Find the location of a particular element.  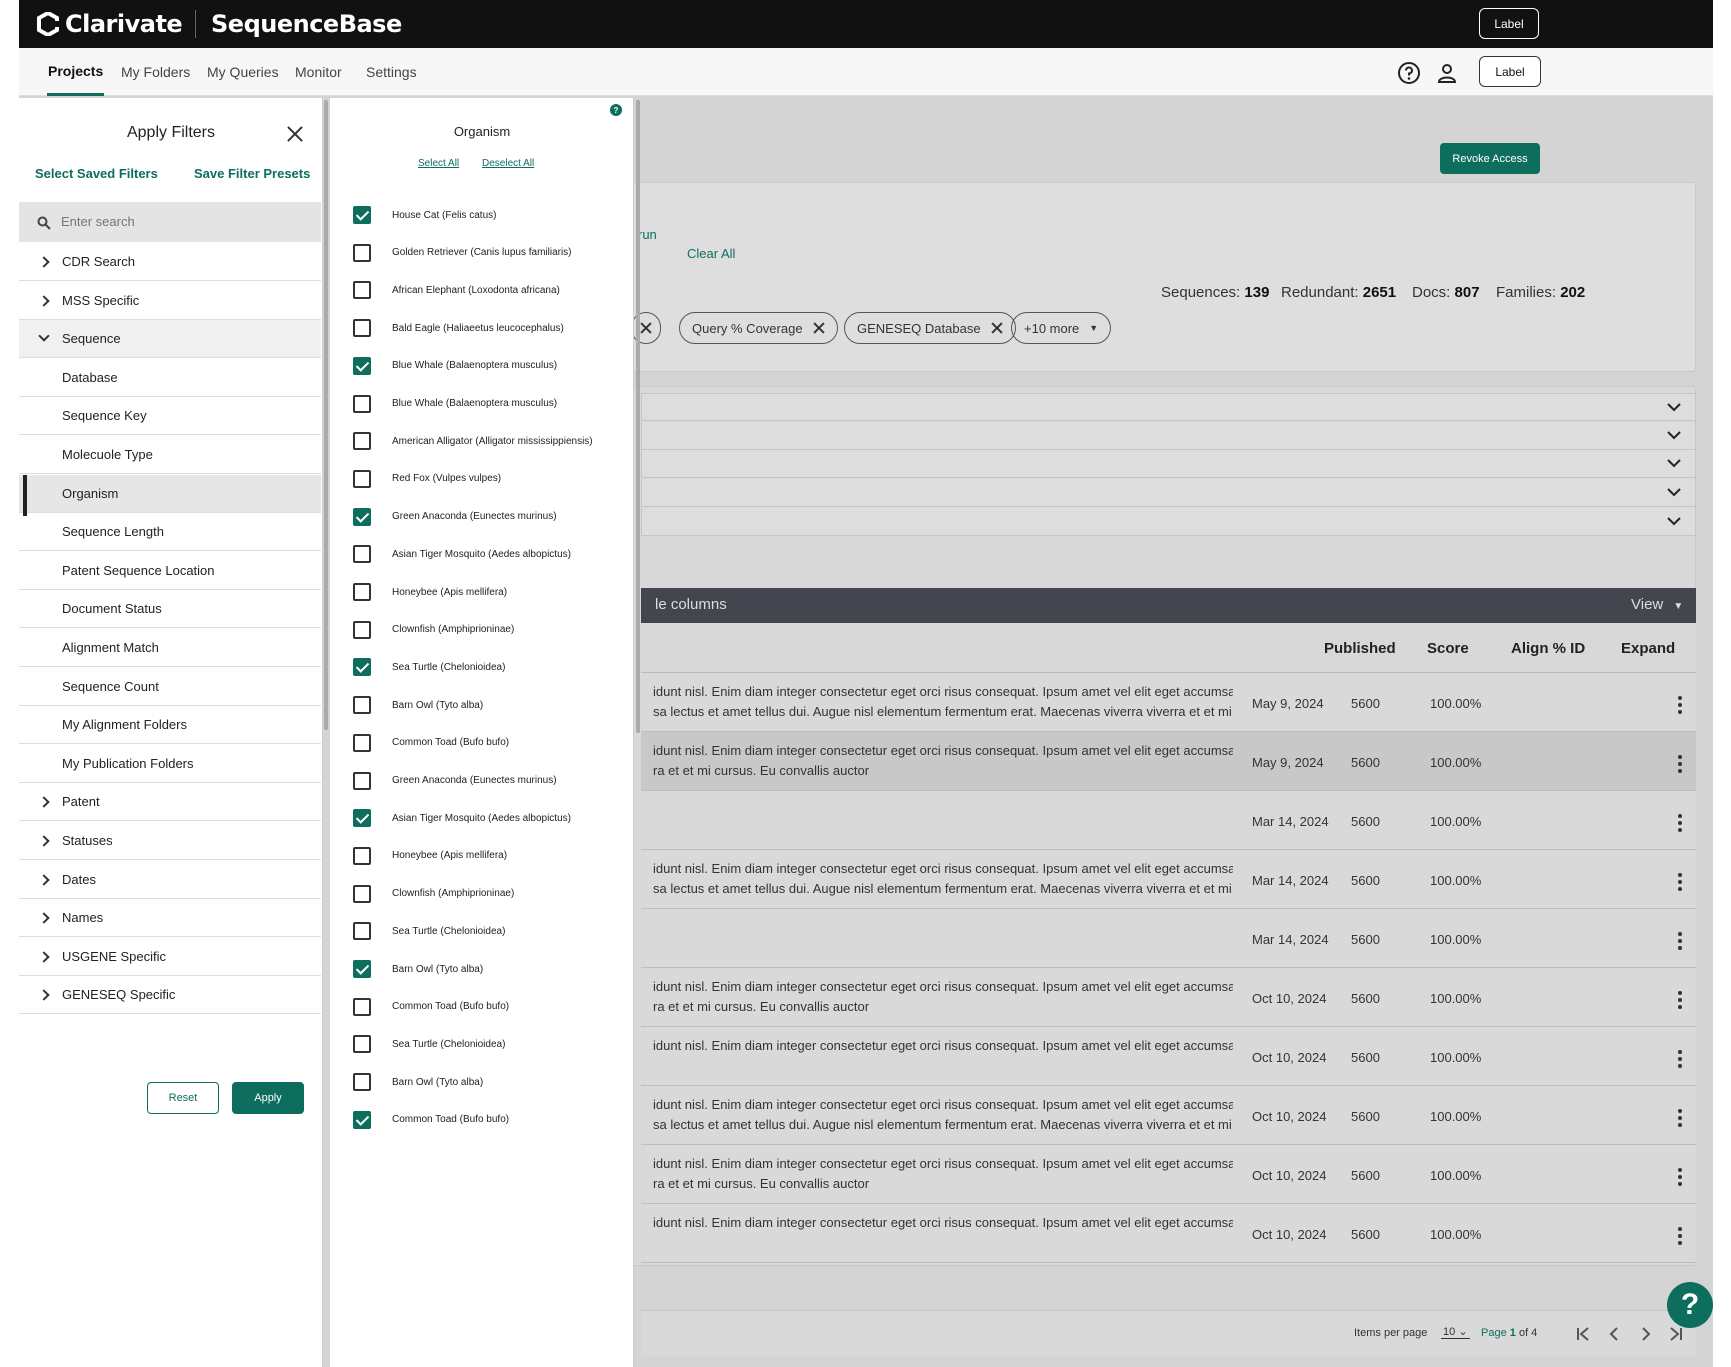

help-fab-button: ? is located at coordinates (1690, 1305).